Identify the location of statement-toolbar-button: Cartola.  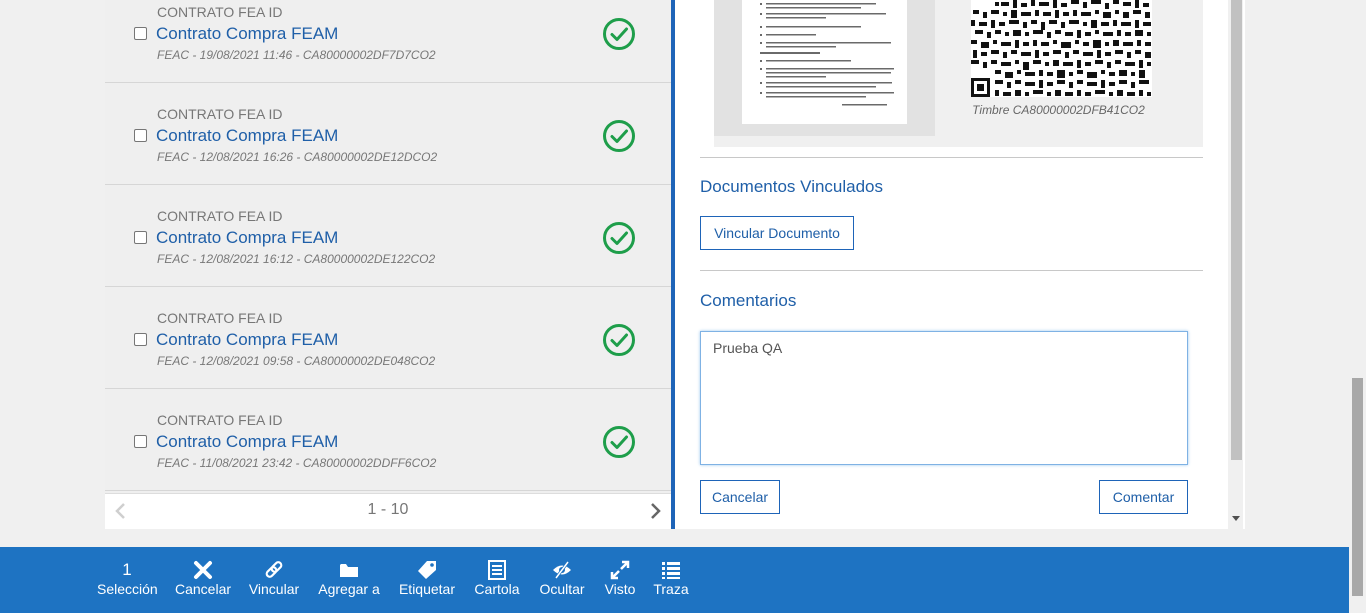
(497, 578).